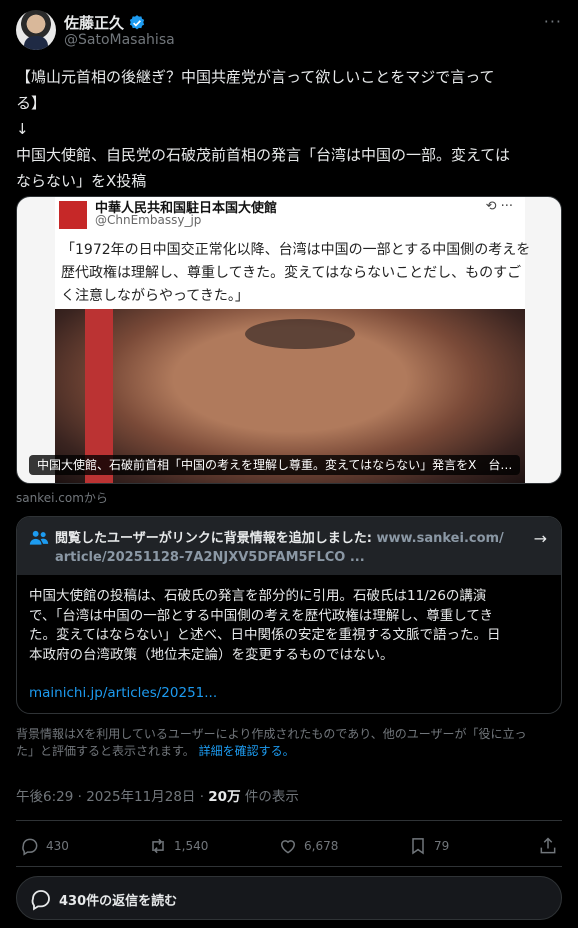 This screenshot has height=928, width=578. I want to click on repost-action: 1,540, so click(178, 846).